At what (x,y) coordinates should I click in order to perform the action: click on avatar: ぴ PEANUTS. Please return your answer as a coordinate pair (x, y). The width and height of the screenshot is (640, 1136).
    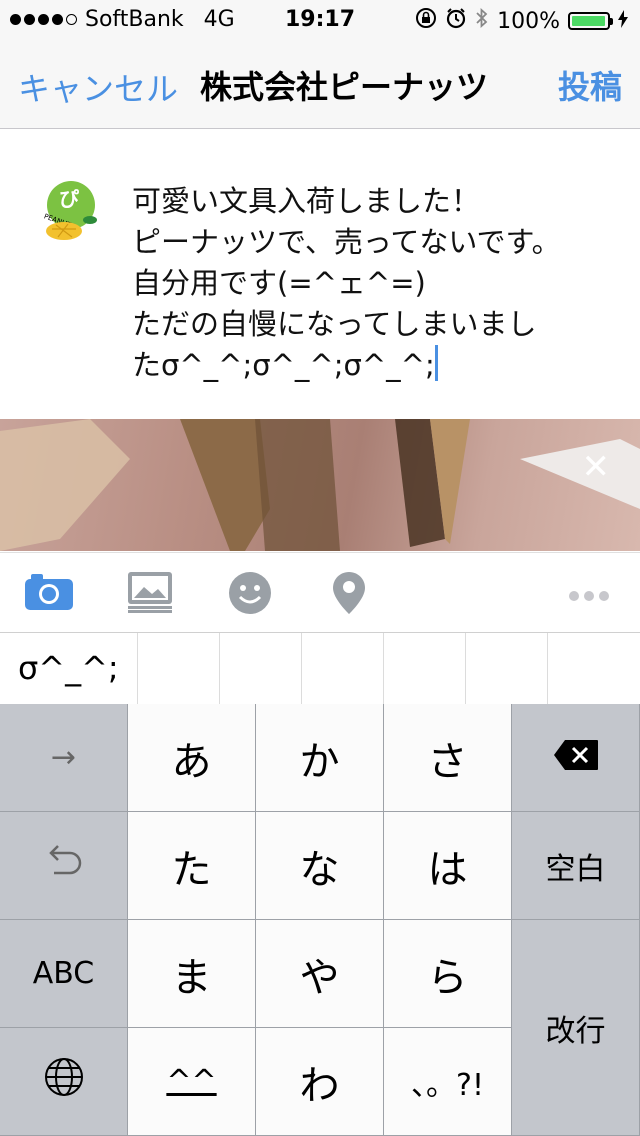
    Looking at the image, I should click on (71, 212).